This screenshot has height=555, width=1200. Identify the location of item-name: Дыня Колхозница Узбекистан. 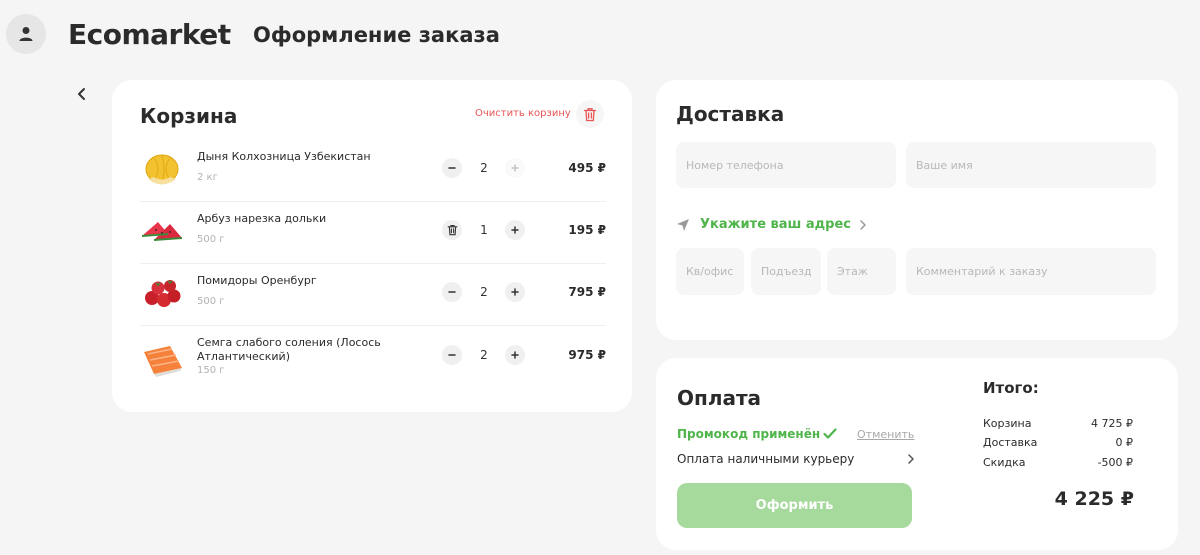
(297, 157).